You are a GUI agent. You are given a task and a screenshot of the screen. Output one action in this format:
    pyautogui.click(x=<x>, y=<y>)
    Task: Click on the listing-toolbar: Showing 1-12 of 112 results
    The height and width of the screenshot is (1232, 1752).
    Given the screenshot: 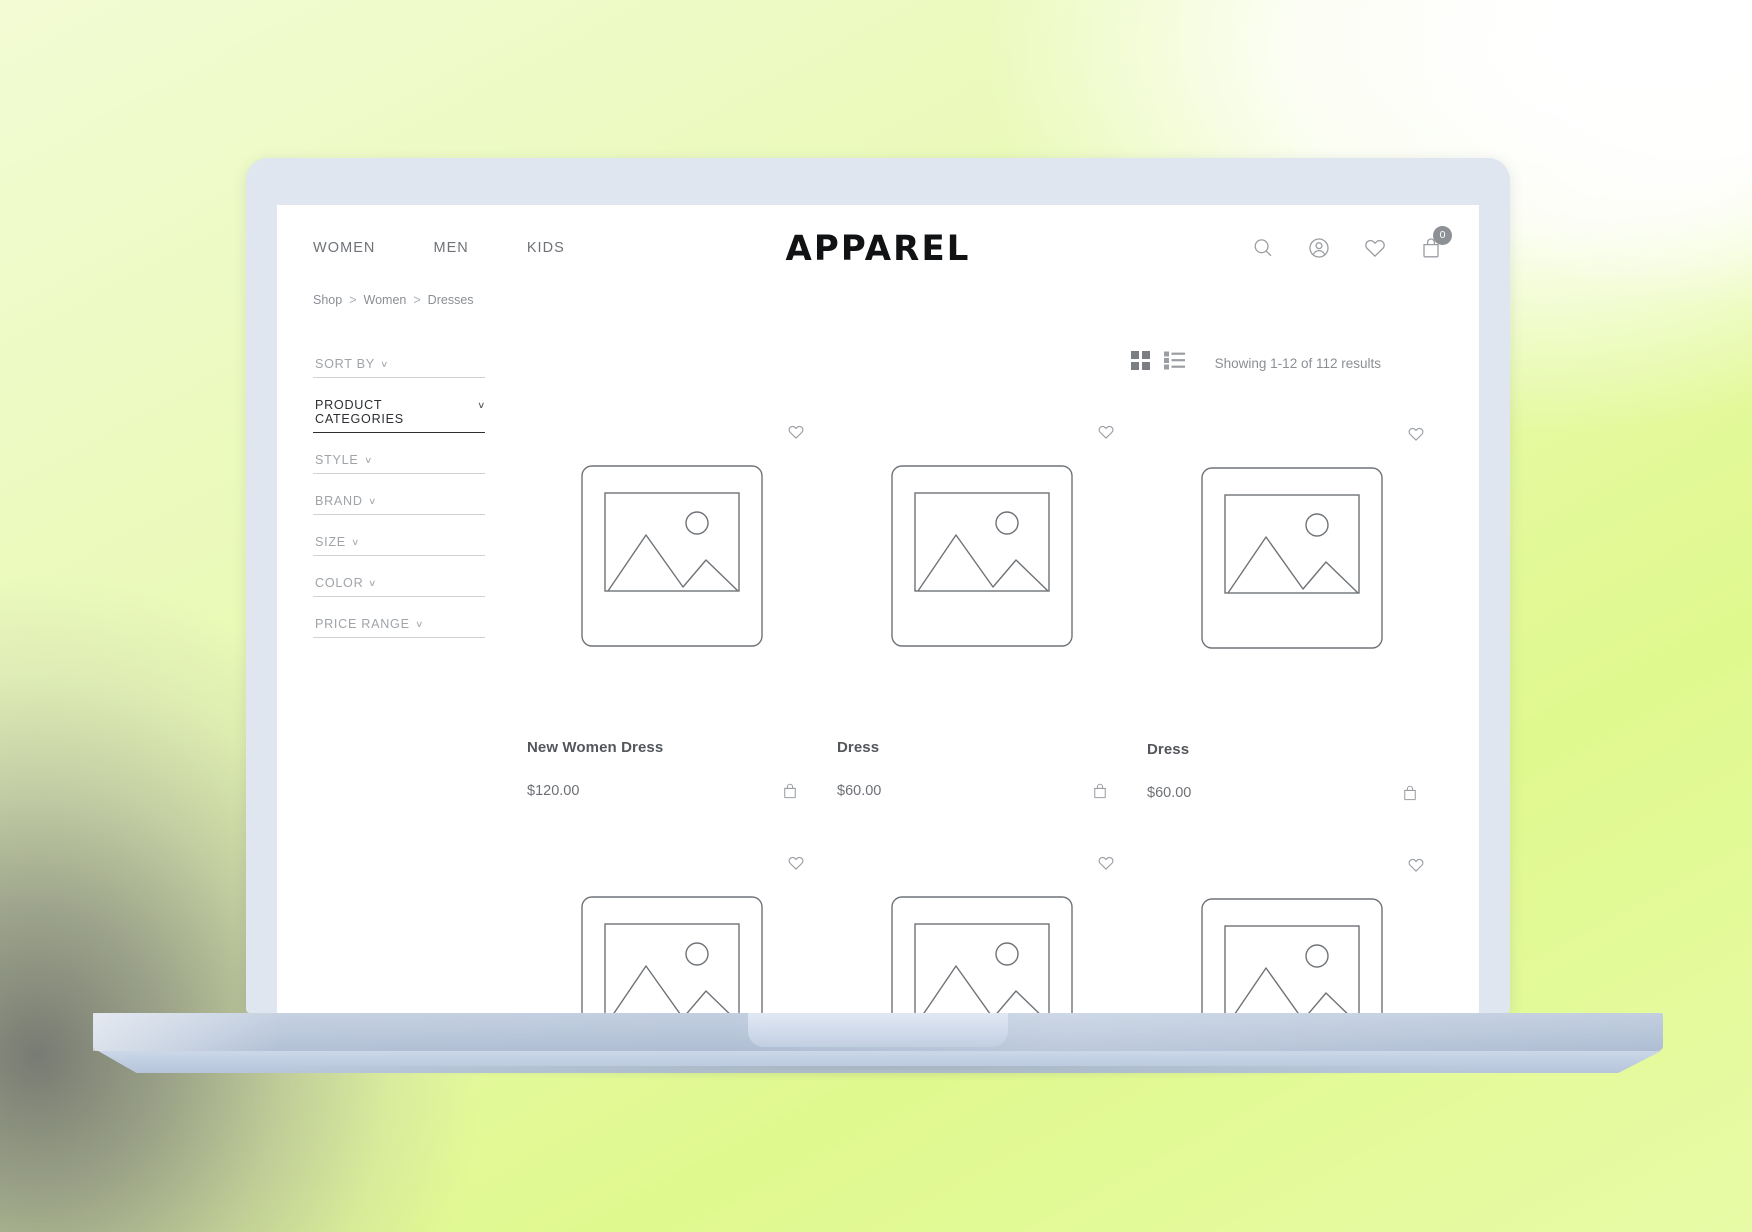 What is the action you would take?
    pyautogui.click(x=982, y=363)
    